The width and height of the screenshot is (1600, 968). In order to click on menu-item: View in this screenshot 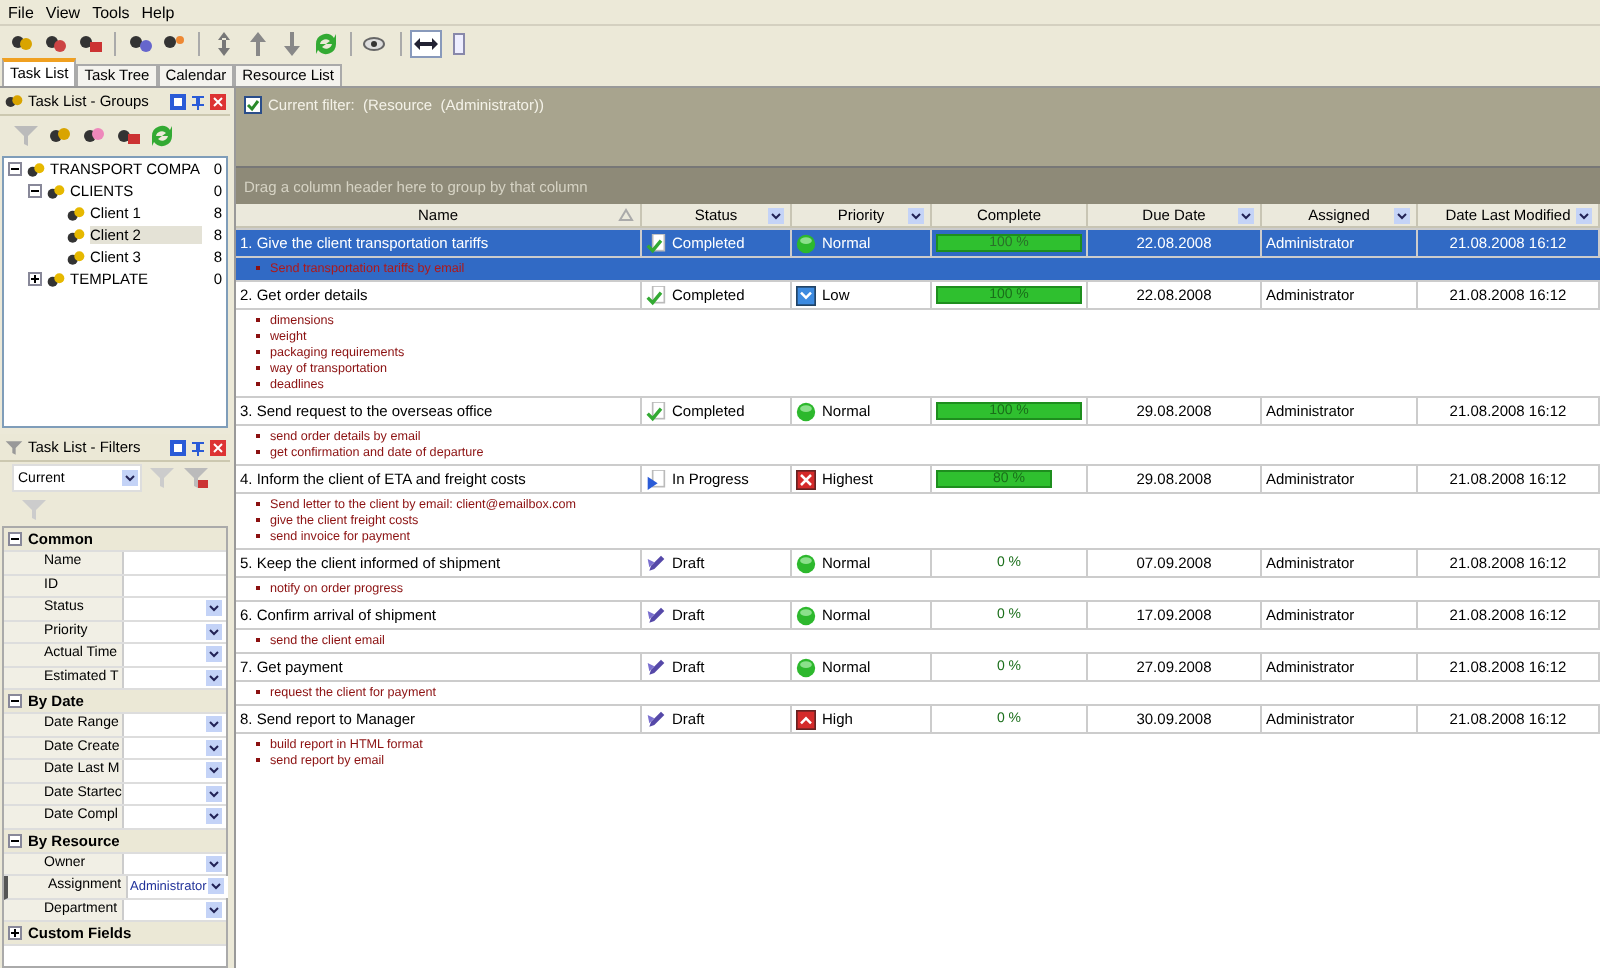, I will do `click(63, 12)`.